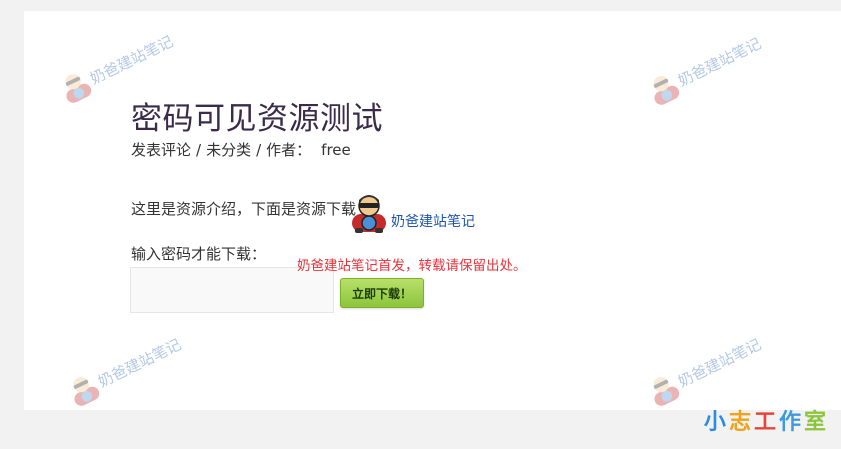 The width and height of the screenshot is (841, 449). Describe the element at coordinates (816, 422) in the screenshot. I see `studio-char: 室` at that location.